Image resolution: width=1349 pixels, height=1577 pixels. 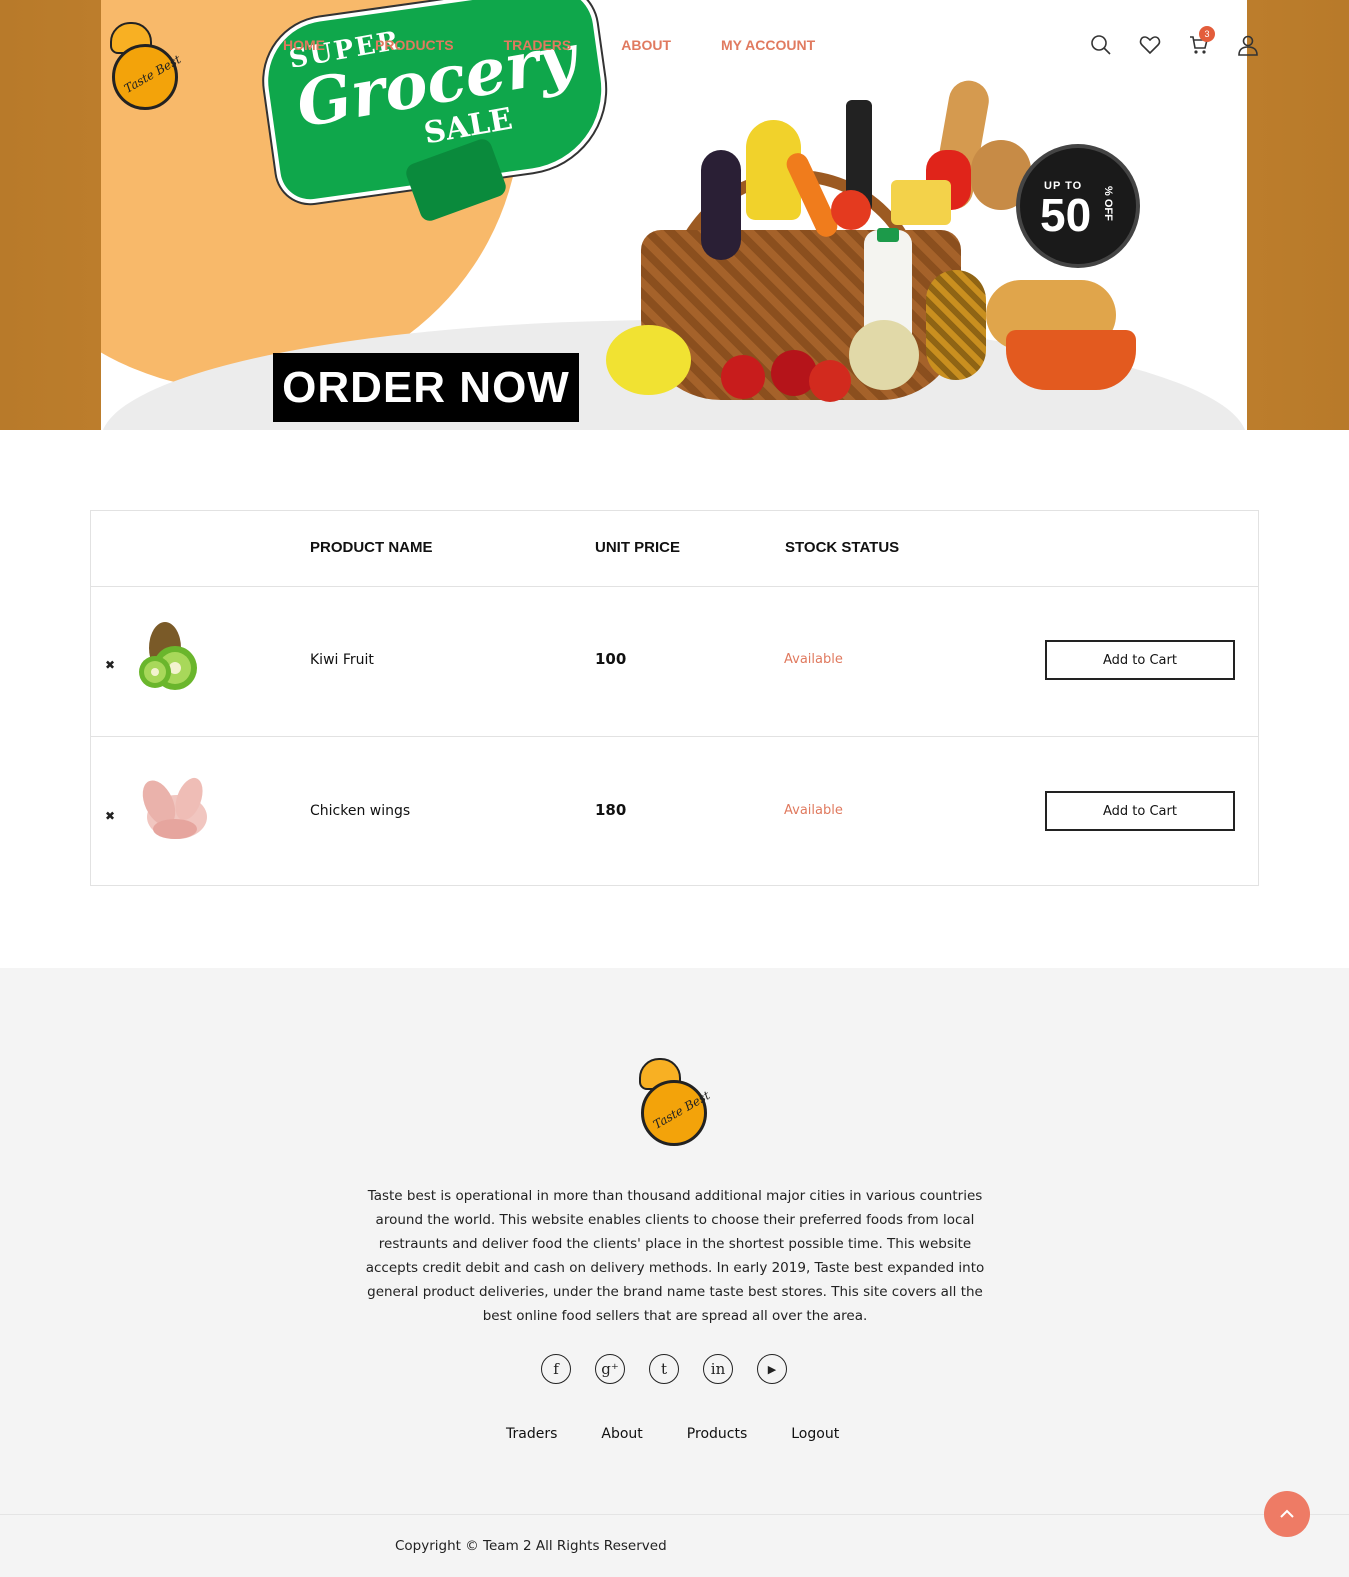 I want to click on main-nav: HOME PRODUCTS TRADERS ABOUT MY ACCOUNT, so click(x=574, y=45).